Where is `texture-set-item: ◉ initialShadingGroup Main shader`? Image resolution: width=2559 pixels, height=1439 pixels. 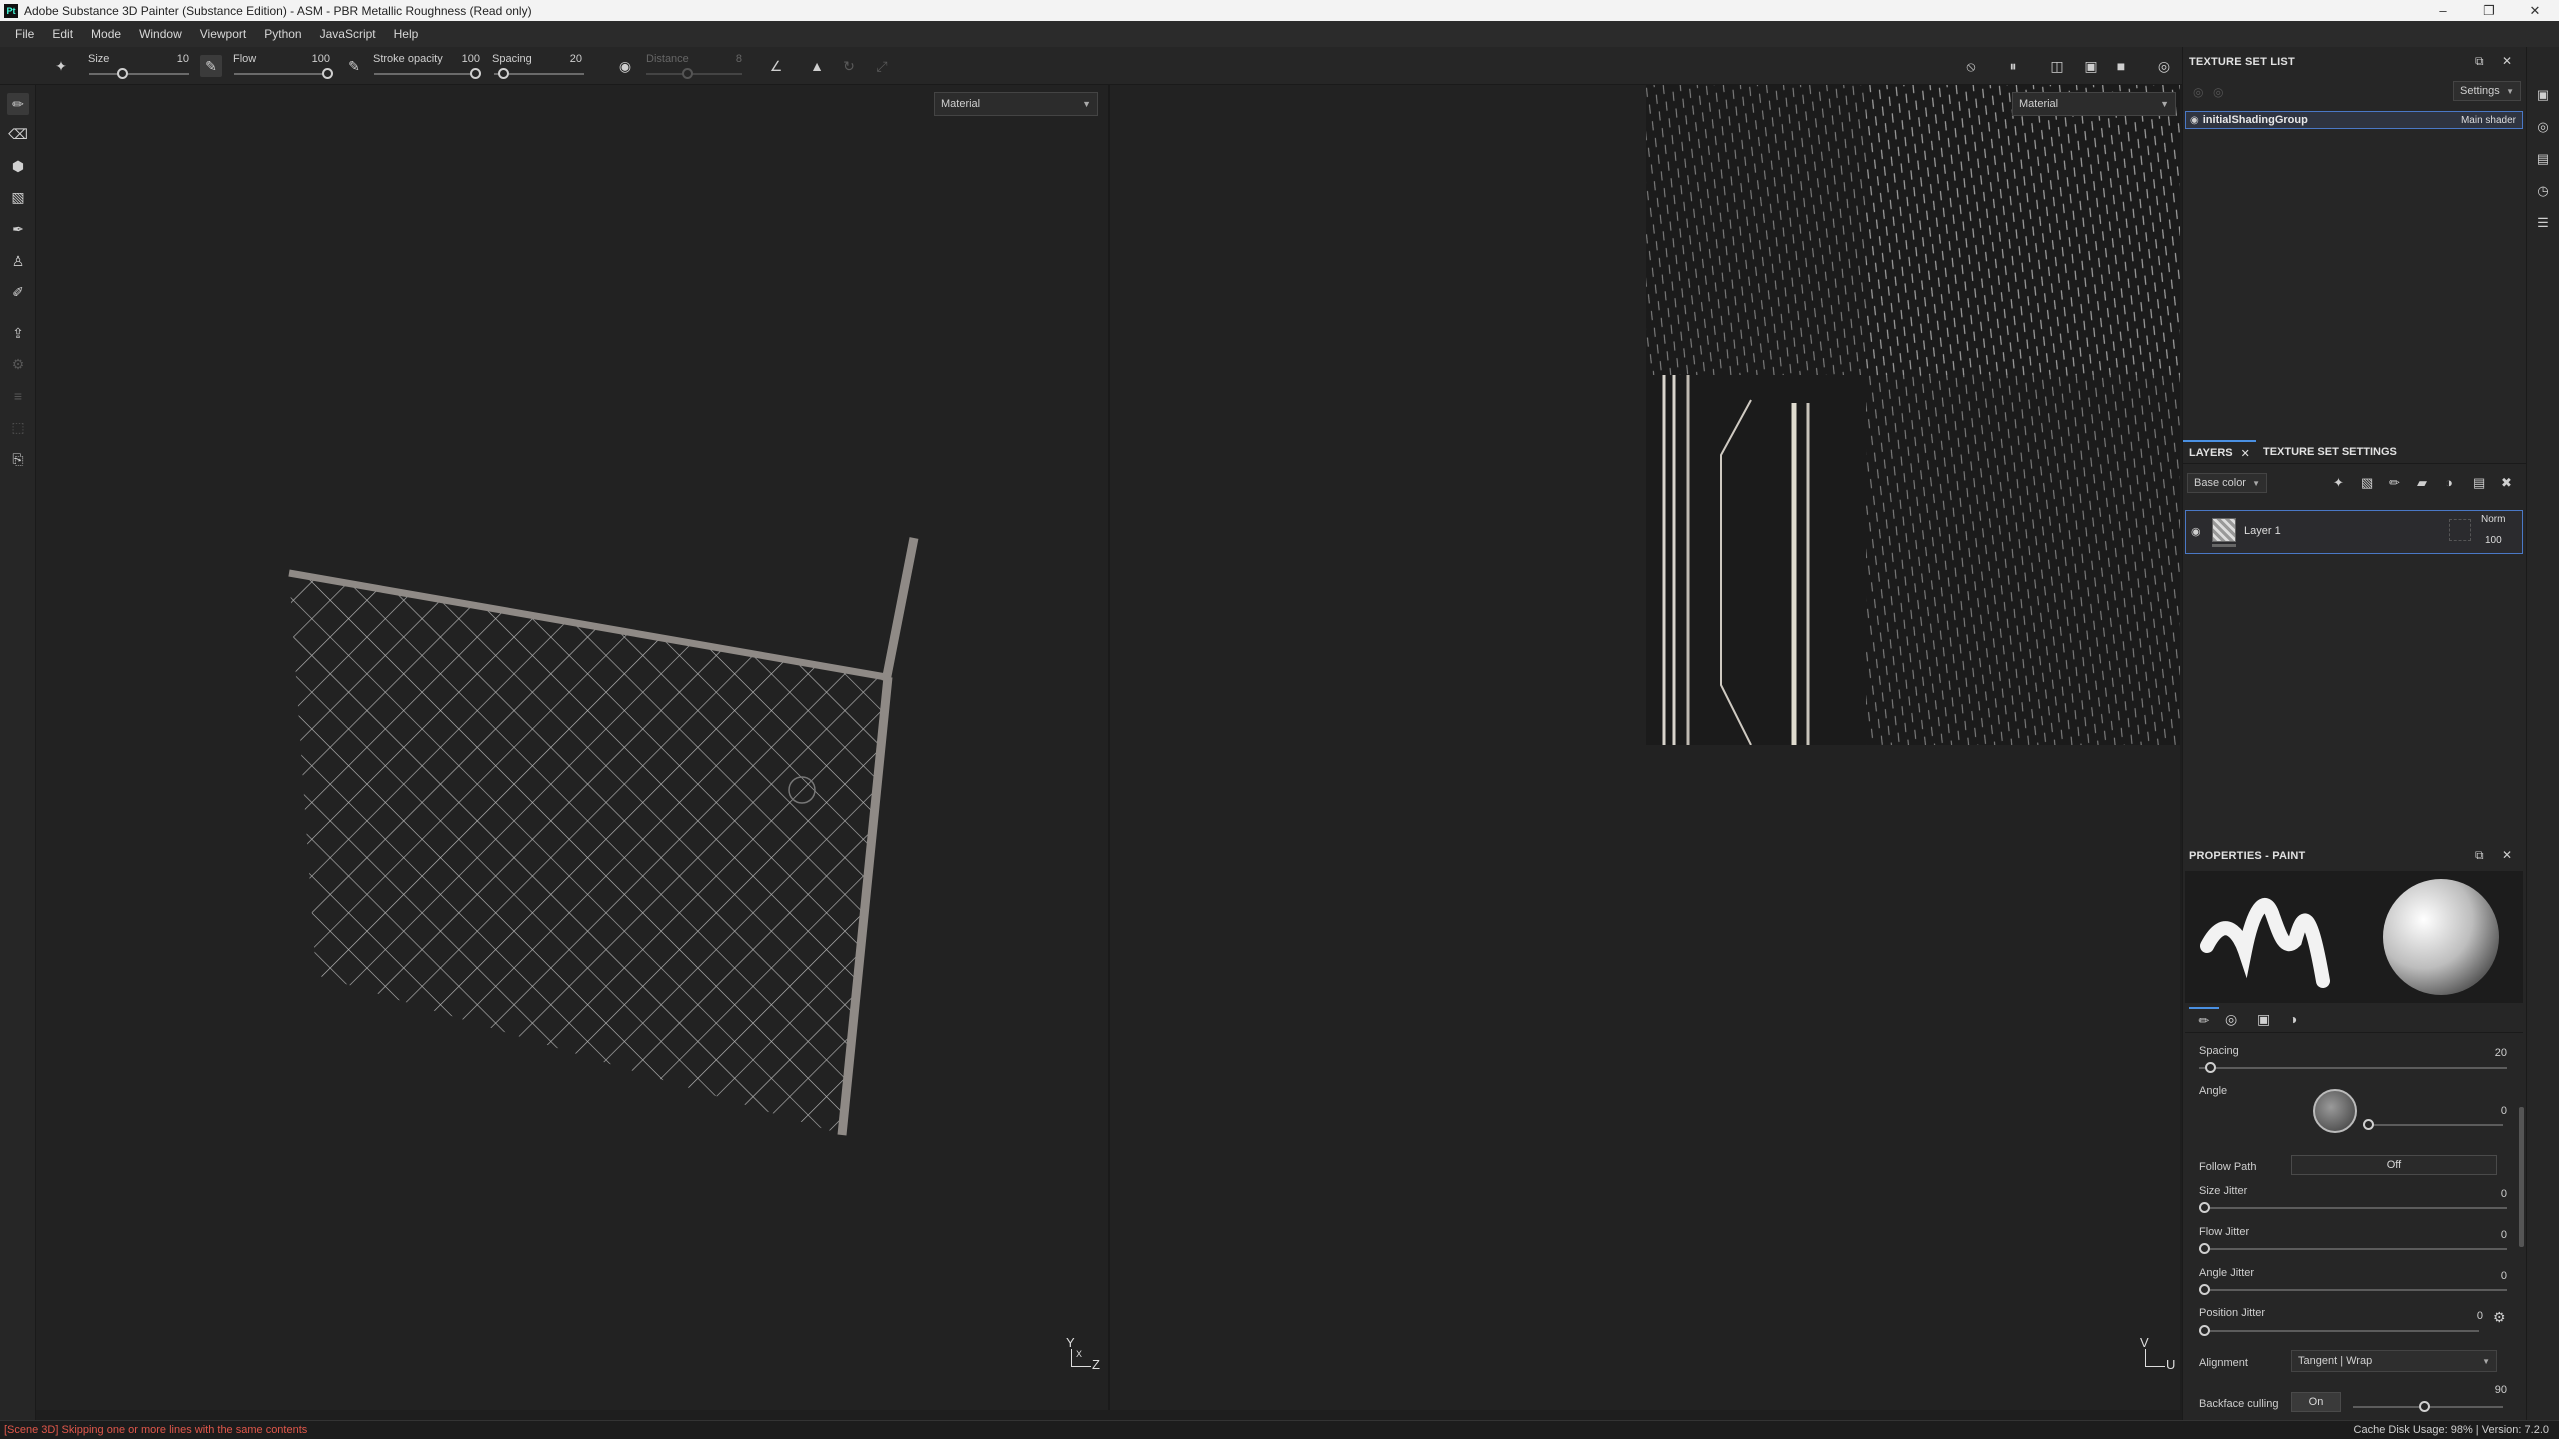 texture-set-item: ◉ initialShadingGroup Main shader is located at coordinates (2354, 120).